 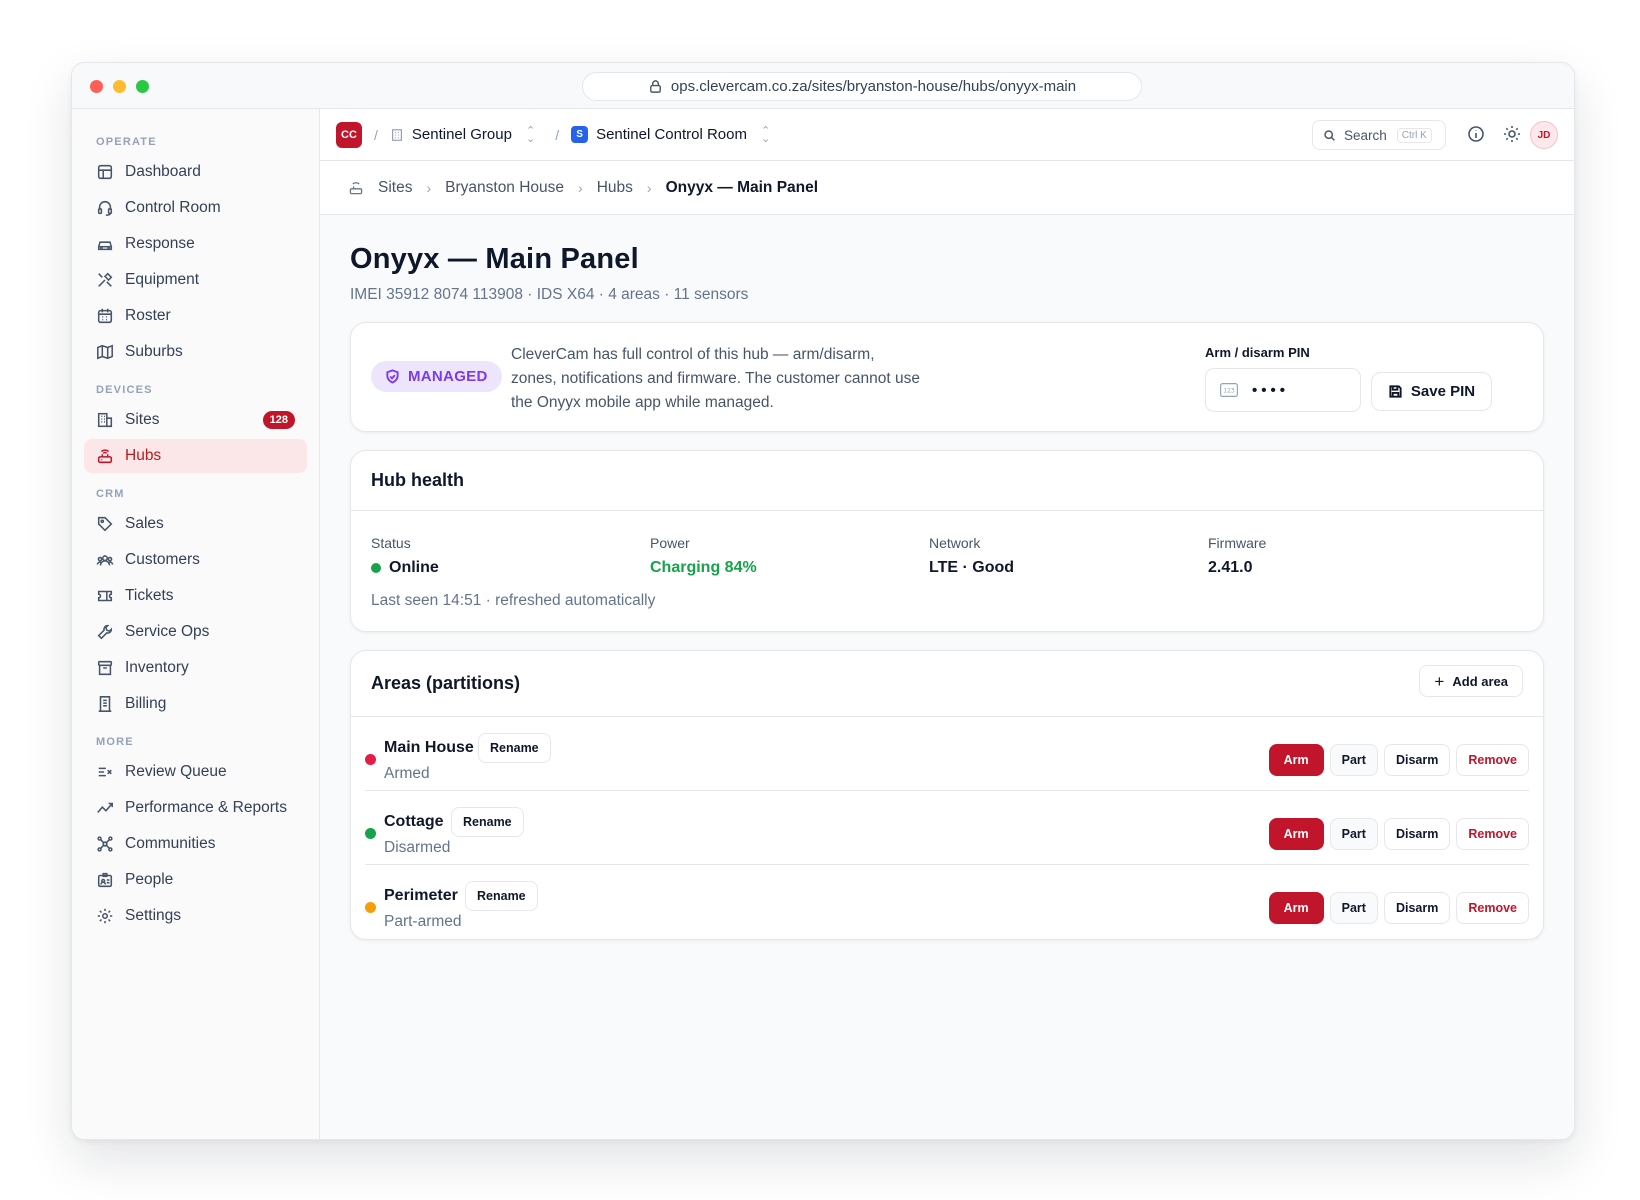 I want to click on sidebar-item-hubs: Hubs, so click(x=195, y=456).